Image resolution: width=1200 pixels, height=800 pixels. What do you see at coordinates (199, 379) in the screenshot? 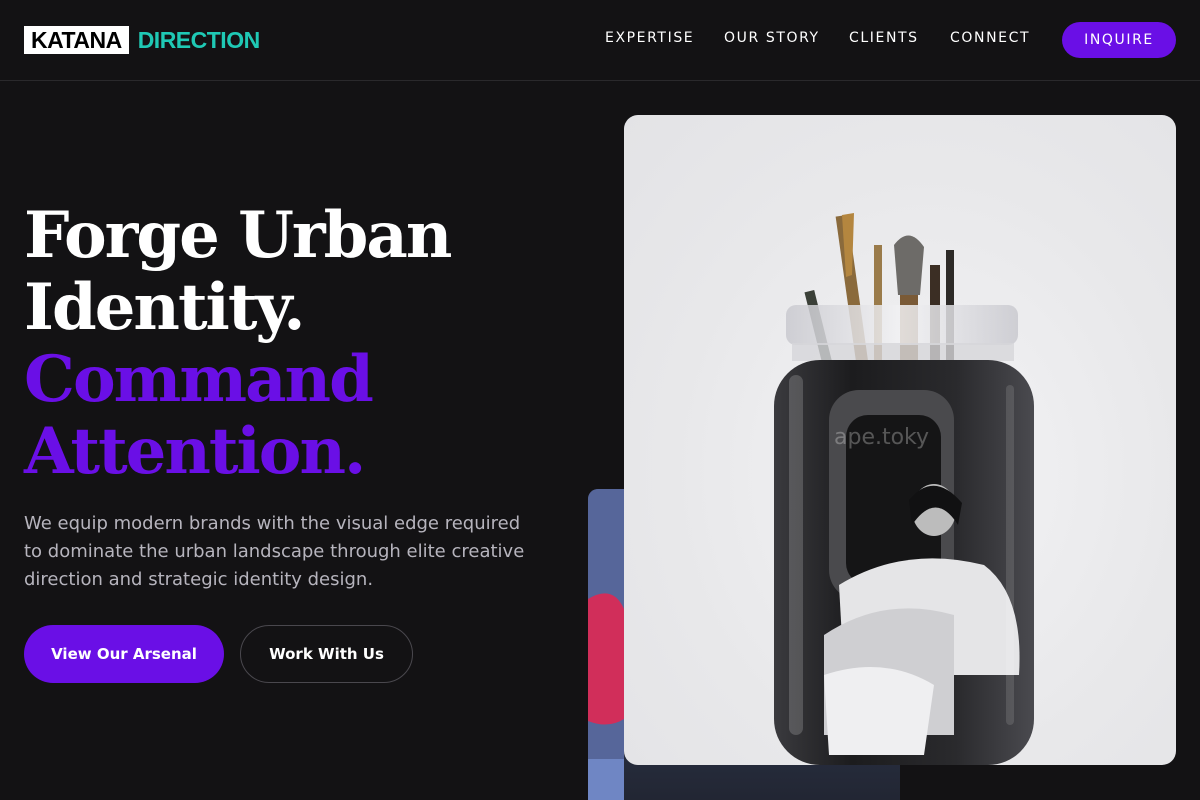
I see `headline-line-3: Command` at bounding box center [199, 379].